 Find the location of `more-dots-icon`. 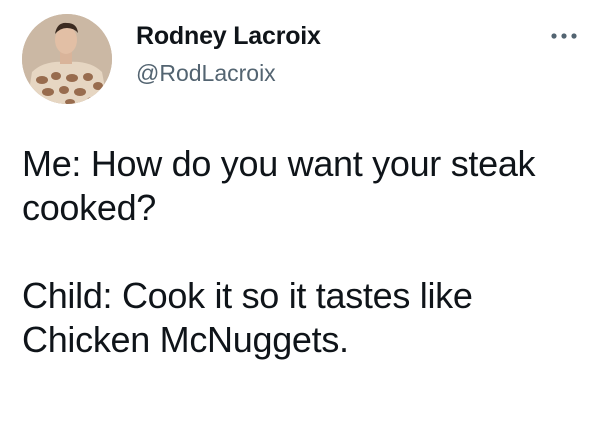

more-dots-icon is located at coordinates (564, 36).